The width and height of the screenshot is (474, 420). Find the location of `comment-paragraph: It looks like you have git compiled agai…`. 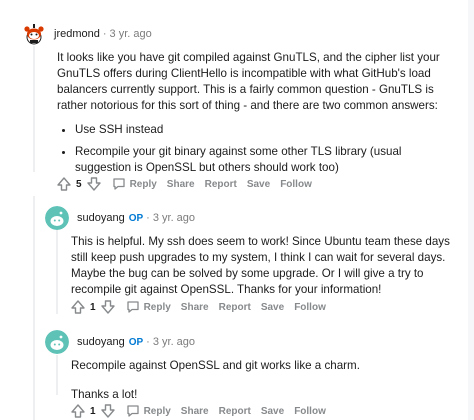

comment-paragraph: It looks like you have git compiled agai… is located at coordinates (248, 81).